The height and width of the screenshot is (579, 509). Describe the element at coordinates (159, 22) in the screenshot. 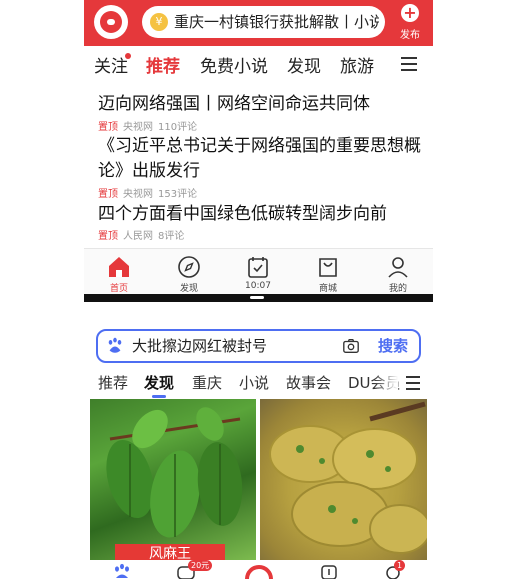

I see `coin-icon: ¥` at that location.